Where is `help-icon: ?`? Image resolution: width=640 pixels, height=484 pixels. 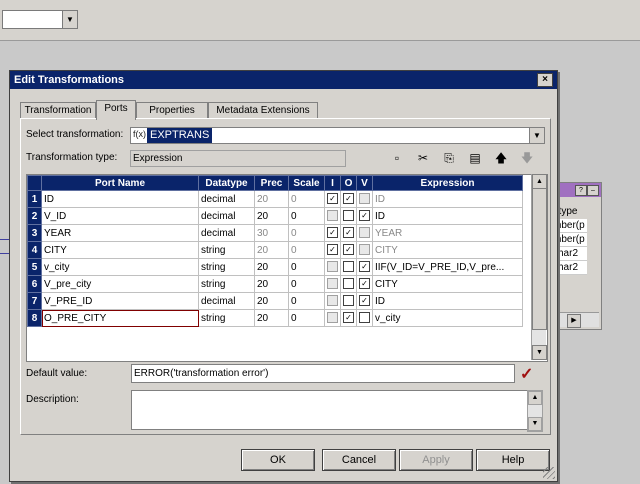 help-icon: ? is located at coordinates (581, 190).